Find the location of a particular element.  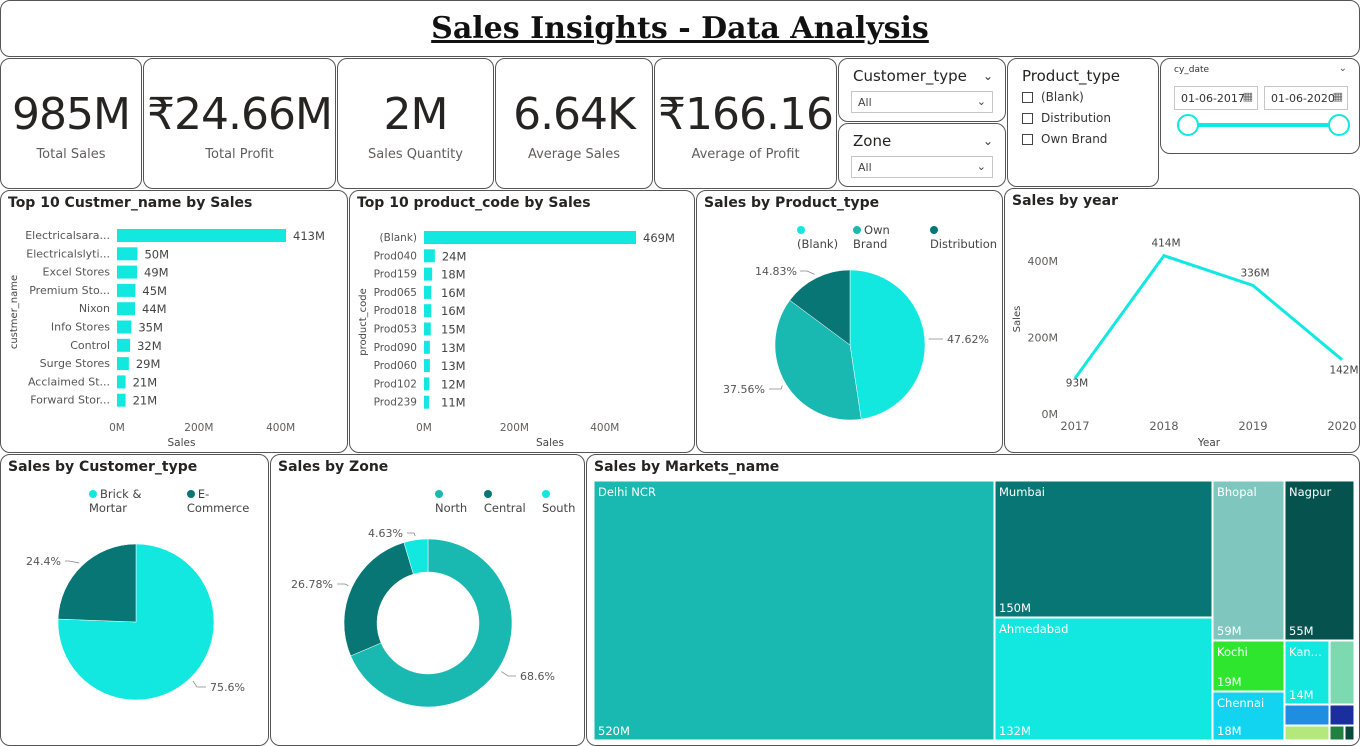

product-type-option: Distribution is located at coordinates (1066, 118).